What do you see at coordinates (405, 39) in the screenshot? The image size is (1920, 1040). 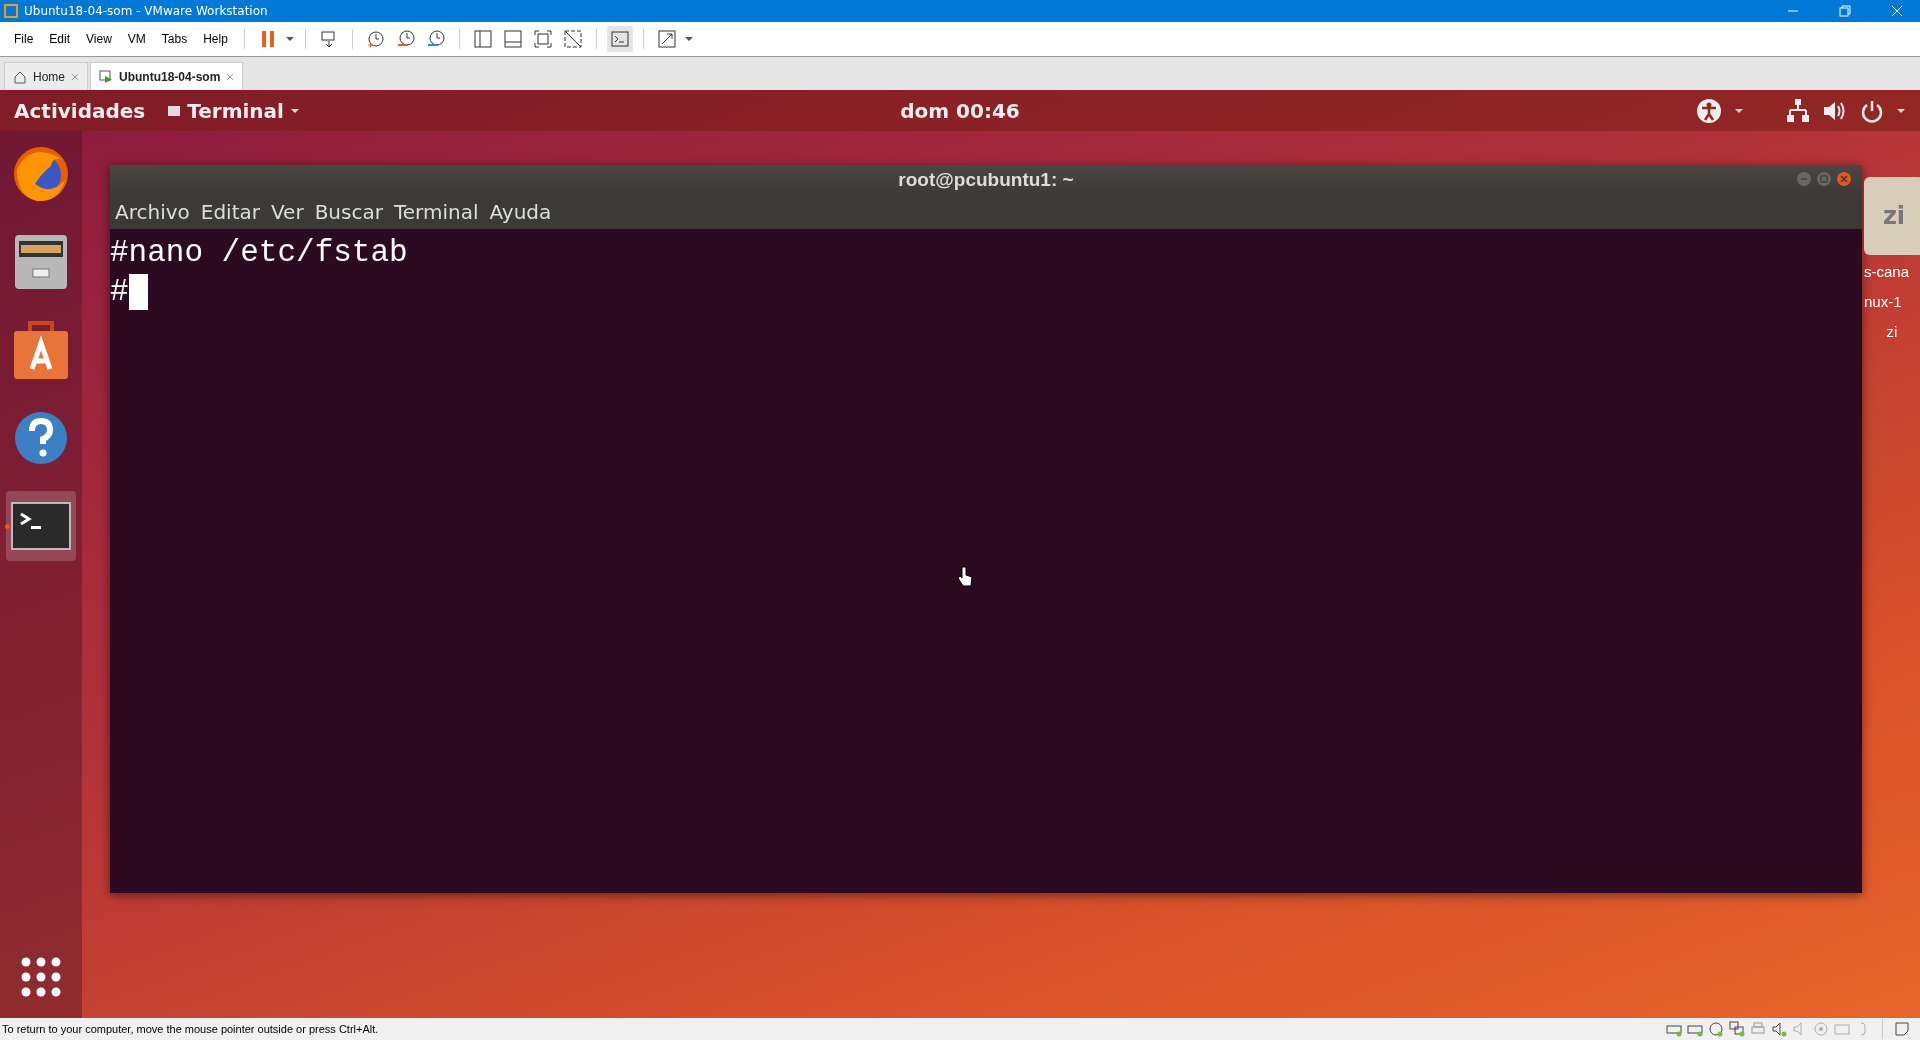 I see `revert-snapshot-icon` at bounding box center [405, 39].